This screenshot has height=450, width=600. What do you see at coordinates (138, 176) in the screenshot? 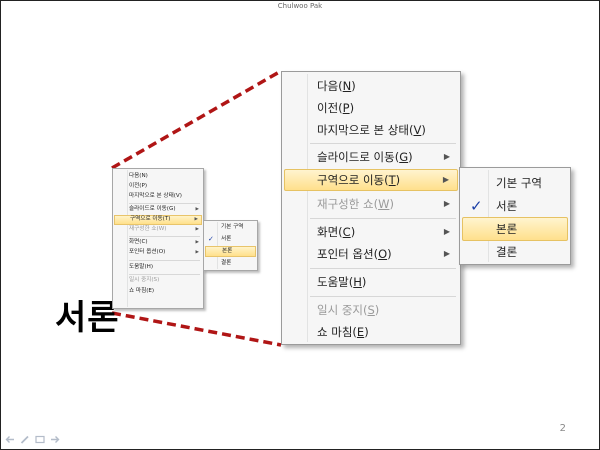
I see `thumb-menu-label: 다음(N)` at bounding box center [138, 176].